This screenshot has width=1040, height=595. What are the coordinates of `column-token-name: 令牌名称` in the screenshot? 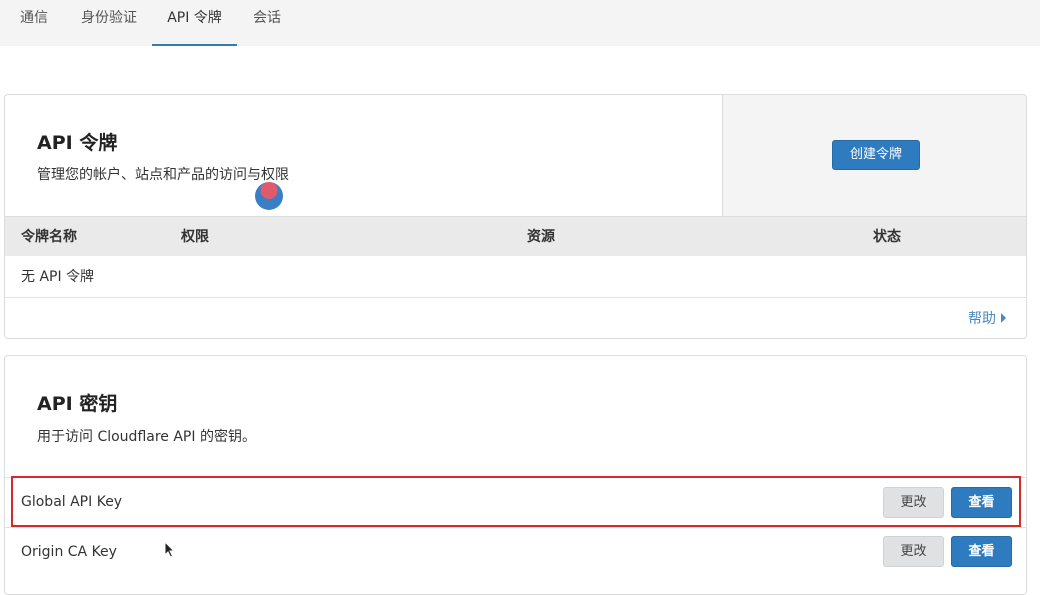 It's located at (49, 237).